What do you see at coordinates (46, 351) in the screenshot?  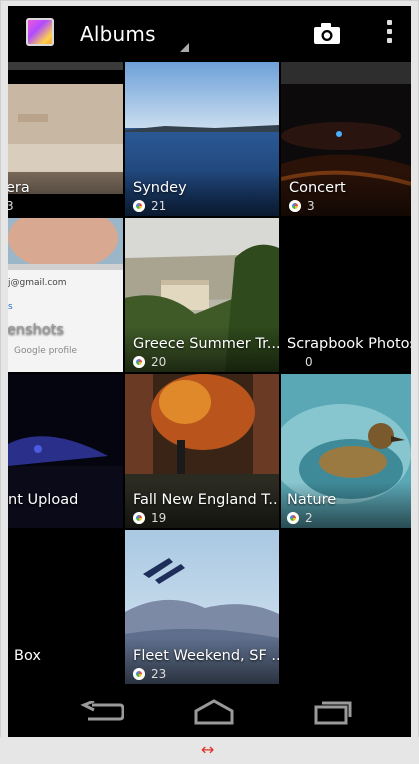 I see `screenshot-preview-caption: Google profile` at bounding box center [46, 351].